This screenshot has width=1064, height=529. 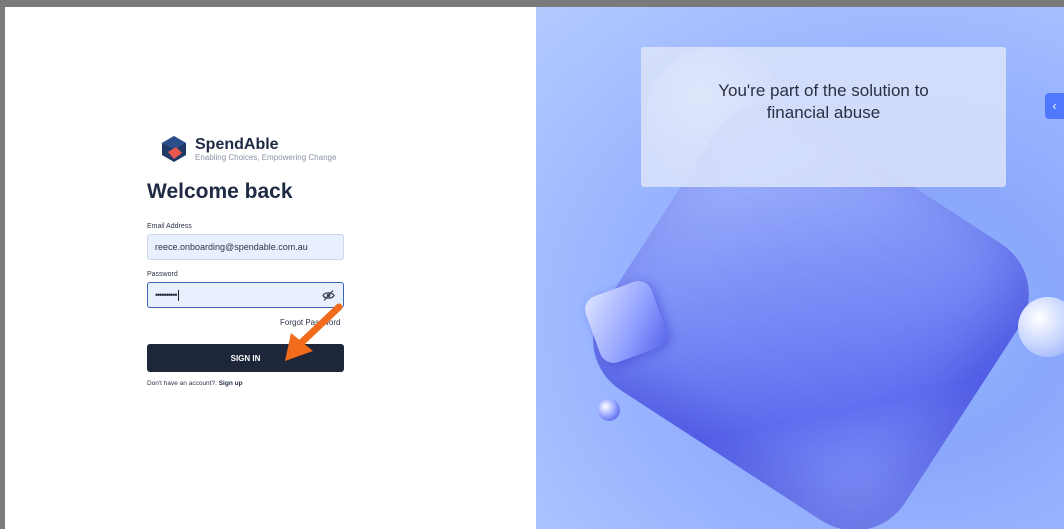 I want to click on chevron-left-icon: ‹, so click(x=1054, y=106).